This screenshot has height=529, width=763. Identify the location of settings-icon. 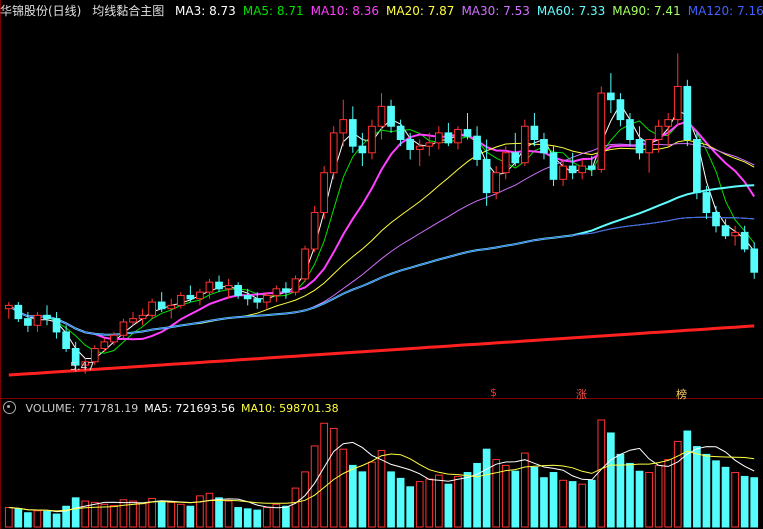
(9, 407).